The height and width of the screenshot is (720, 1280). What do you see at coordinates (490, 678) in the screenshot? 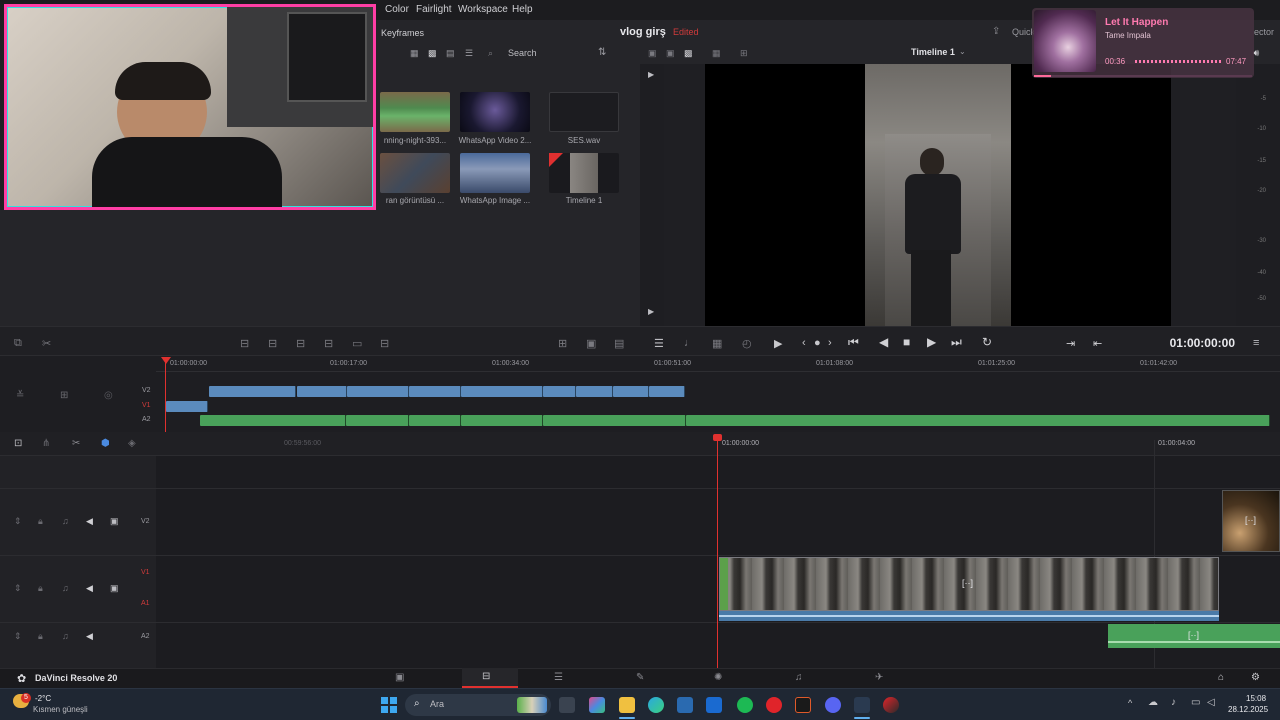
I see `edit-page-tab: ⊟` at bounding box center [490, 678].